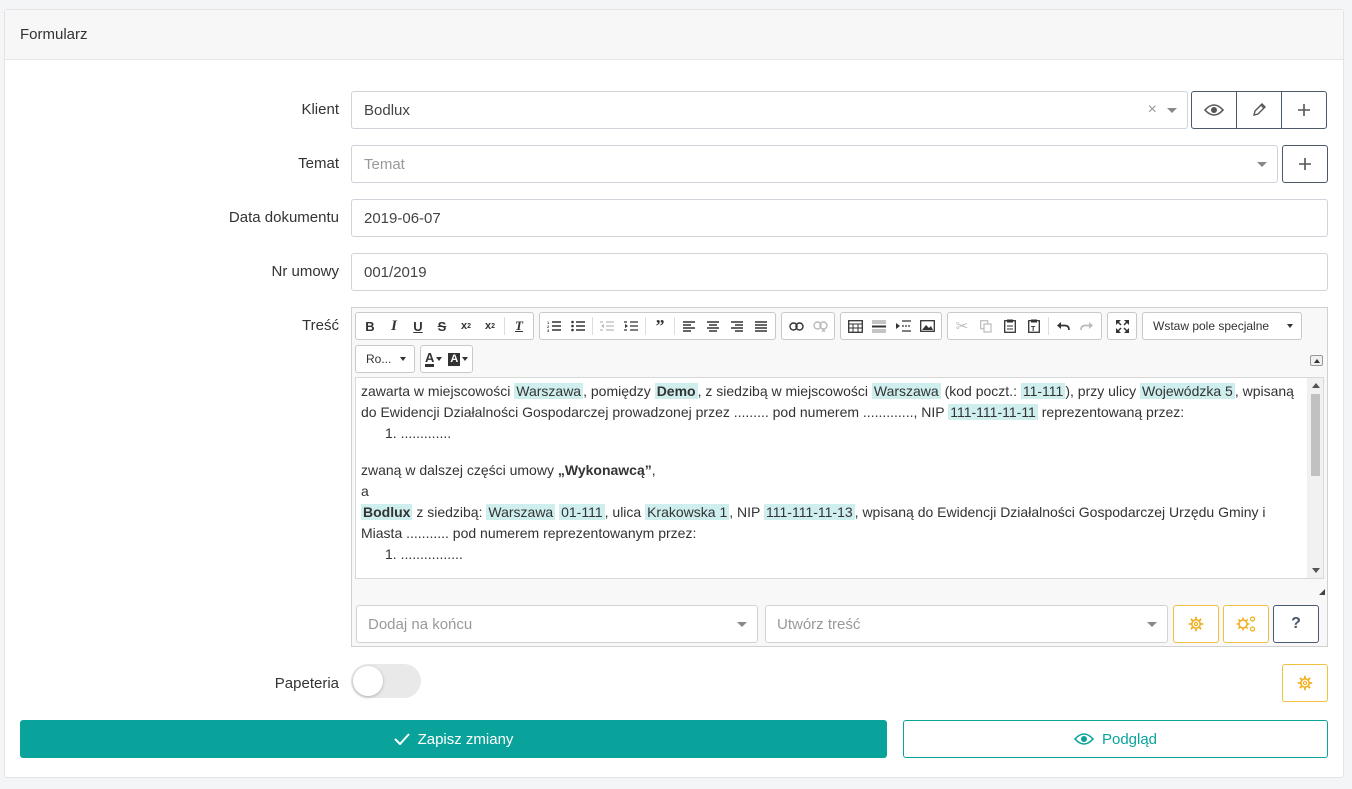 The width and height of the screenshot is (1352, 789). Describe the element at coordinates (927, 326) in the screenshot. I see `image-icon` at that location.